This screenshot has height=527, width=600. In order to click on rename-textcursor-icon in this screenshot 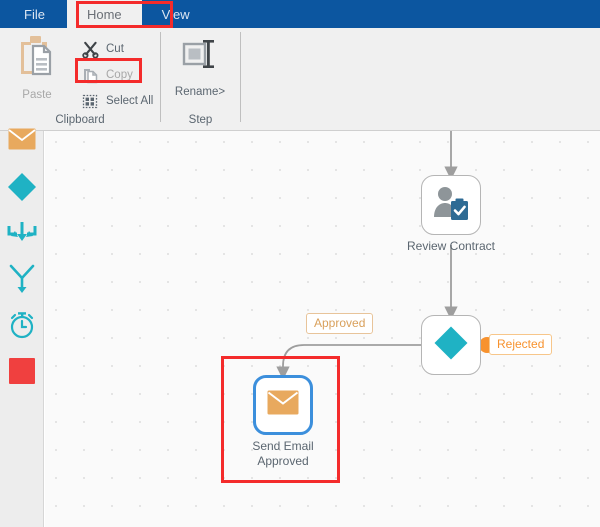, I will do `click(200, 57)`.